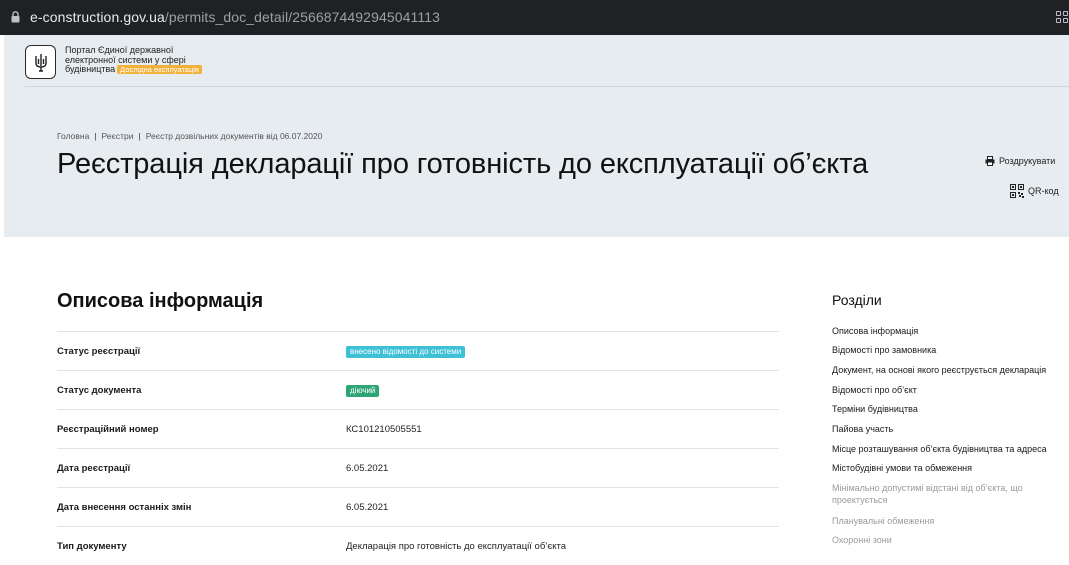  I want to click on portal-name-line3: будівництва, so click(90, 69).